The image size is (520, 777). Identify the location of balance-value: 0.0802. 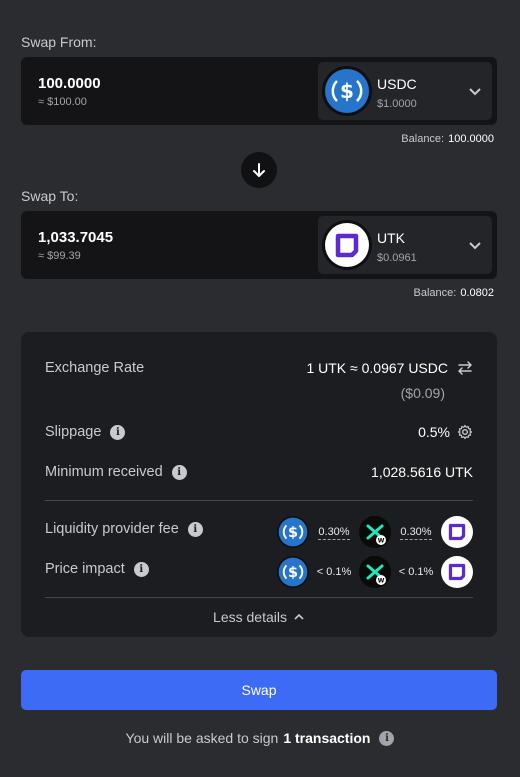
(477, 293).